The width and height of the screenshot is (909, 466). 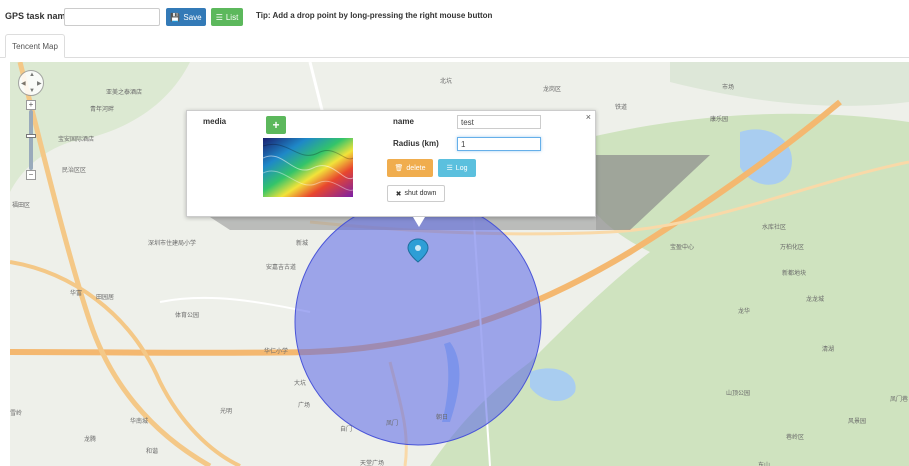 What do you see at coordinates (232, 17) in the screenshot?
I see `list-button-label: List` at bounding box center [232, 17].